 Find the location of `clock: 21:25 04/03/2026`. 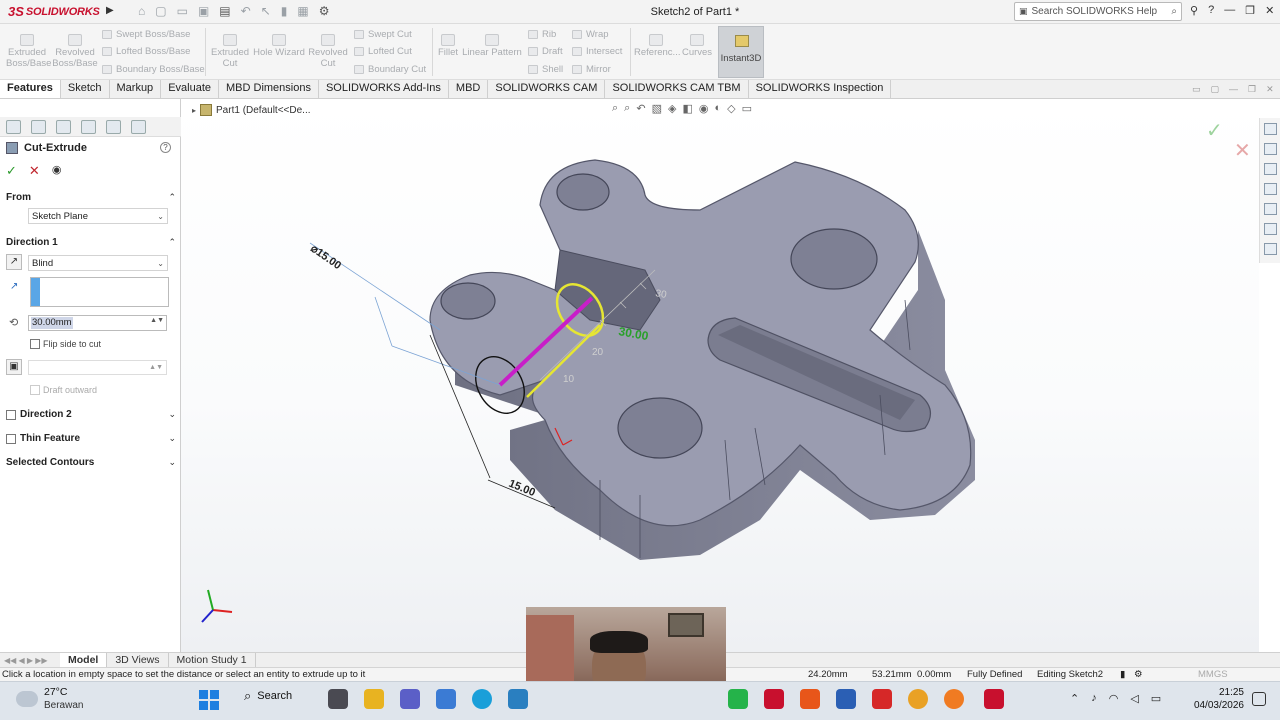

clock: 21:25 04/03/2026 is located at coordinates (1216, 699).